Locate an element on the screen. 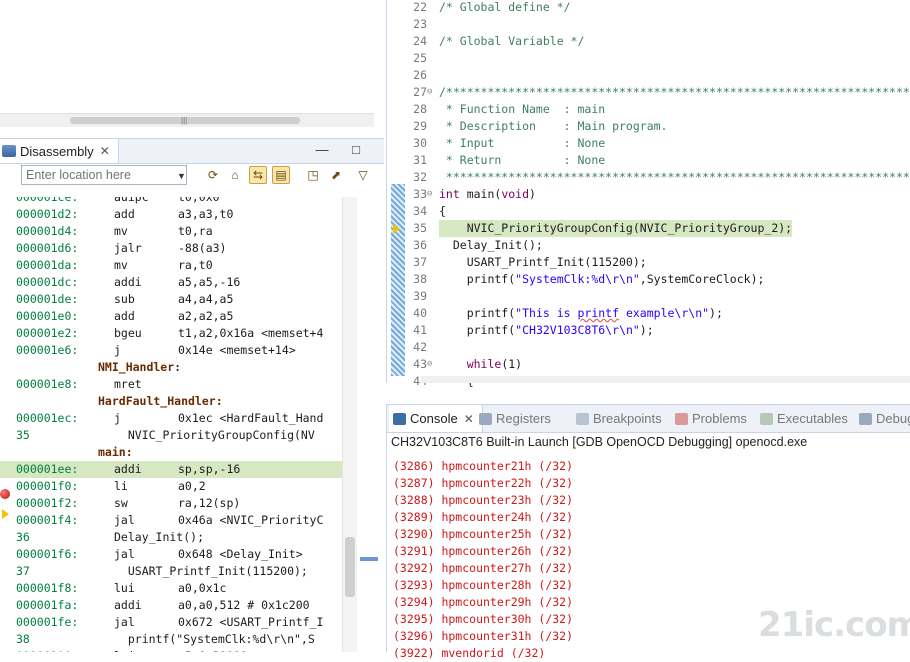 The height and width of the screenshot is (662, 910). tab-breakpoints: Breakpoints is located at coordinates (619, 418).